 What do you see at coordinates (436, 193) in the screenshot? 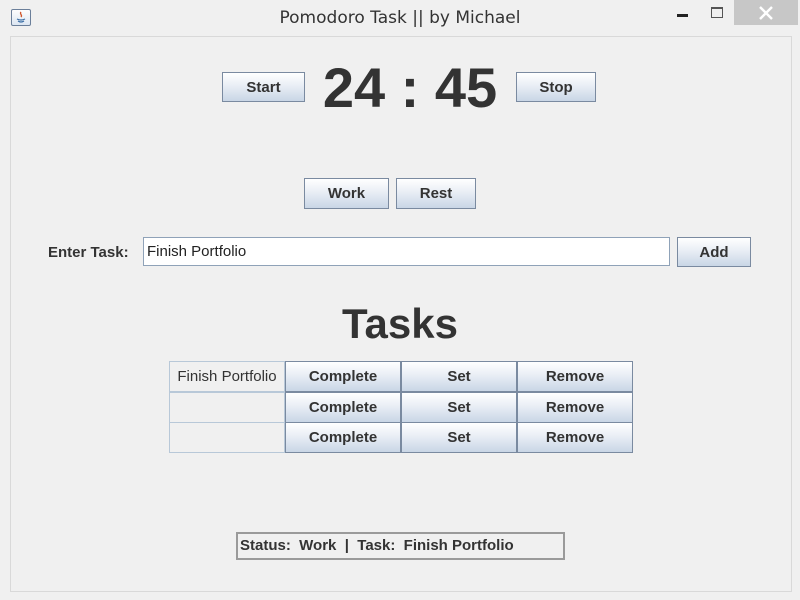
I see `rest-button: Rest` at bounding box center [436, 193].